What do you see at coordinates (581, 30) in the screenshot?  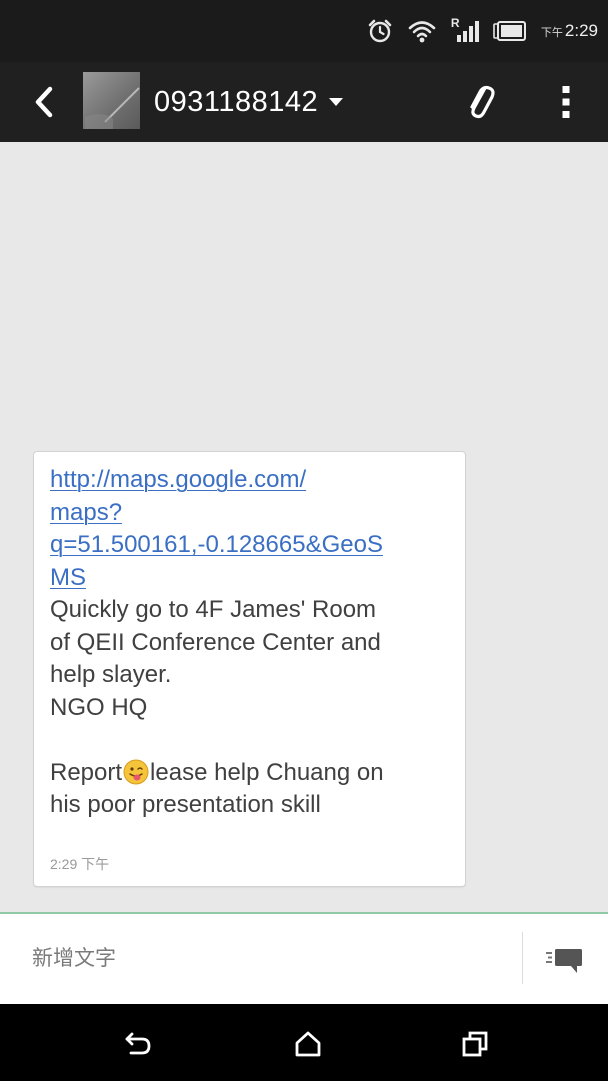 I see `status-time-value: 2:29` at bounding box center [581, 30].